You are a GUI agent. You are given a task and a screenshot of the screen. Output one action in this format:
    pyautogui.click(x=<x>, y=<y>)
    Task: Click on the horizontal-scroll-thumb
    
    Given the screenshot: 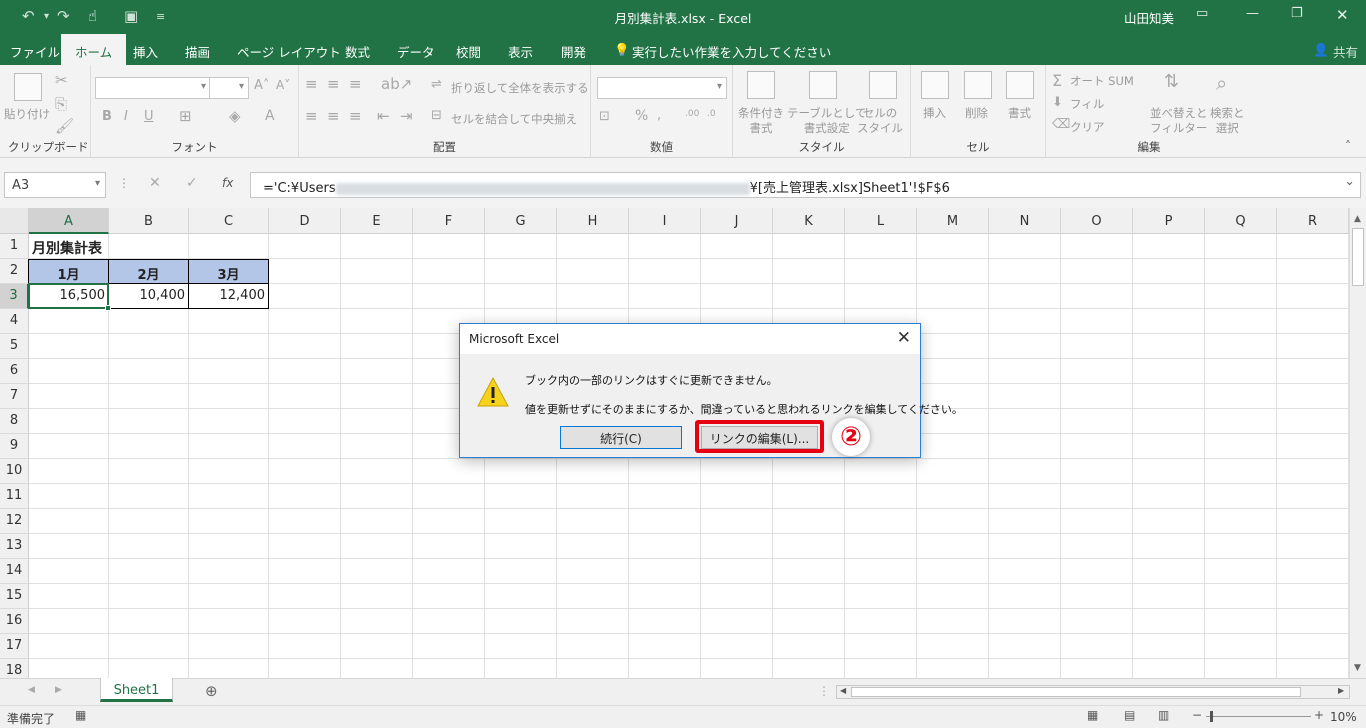 What is the action you would take?
    pyautogui.click(x=1076, y=692)
    